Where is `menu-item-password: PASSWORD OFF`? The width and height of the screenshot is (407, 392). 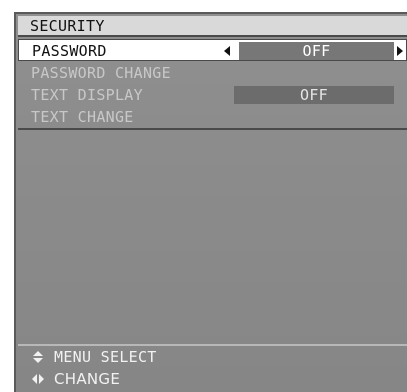 menu-item-password: PASSWORD OFF is located at coordinates (212, 50).